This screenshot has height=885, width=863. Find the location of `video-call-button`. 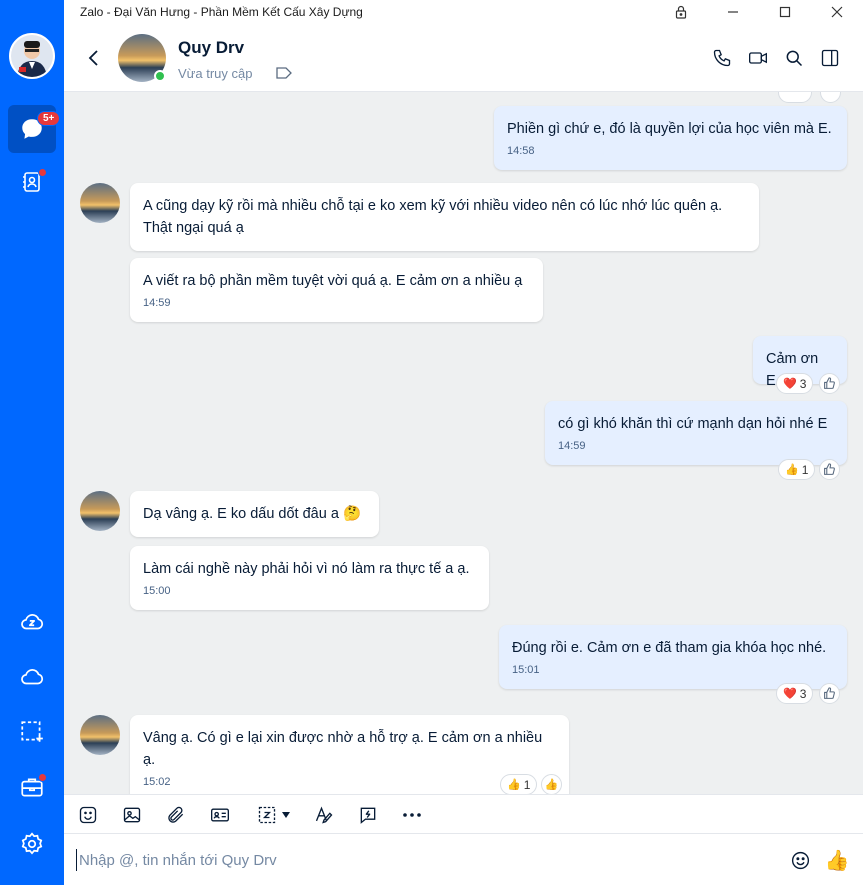

video-call-button is located at coordinates (758, 58).